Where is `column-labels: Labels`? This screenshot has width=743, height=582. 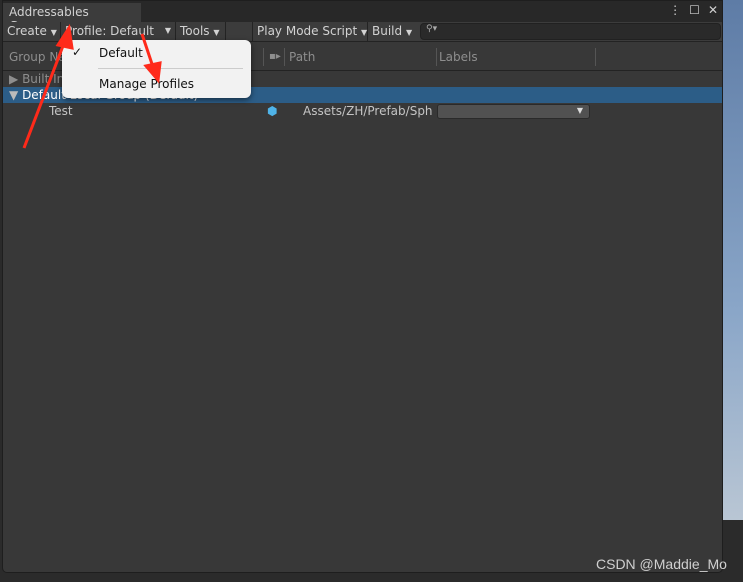 column-labels: Labels is located at coordinates (458, 57).